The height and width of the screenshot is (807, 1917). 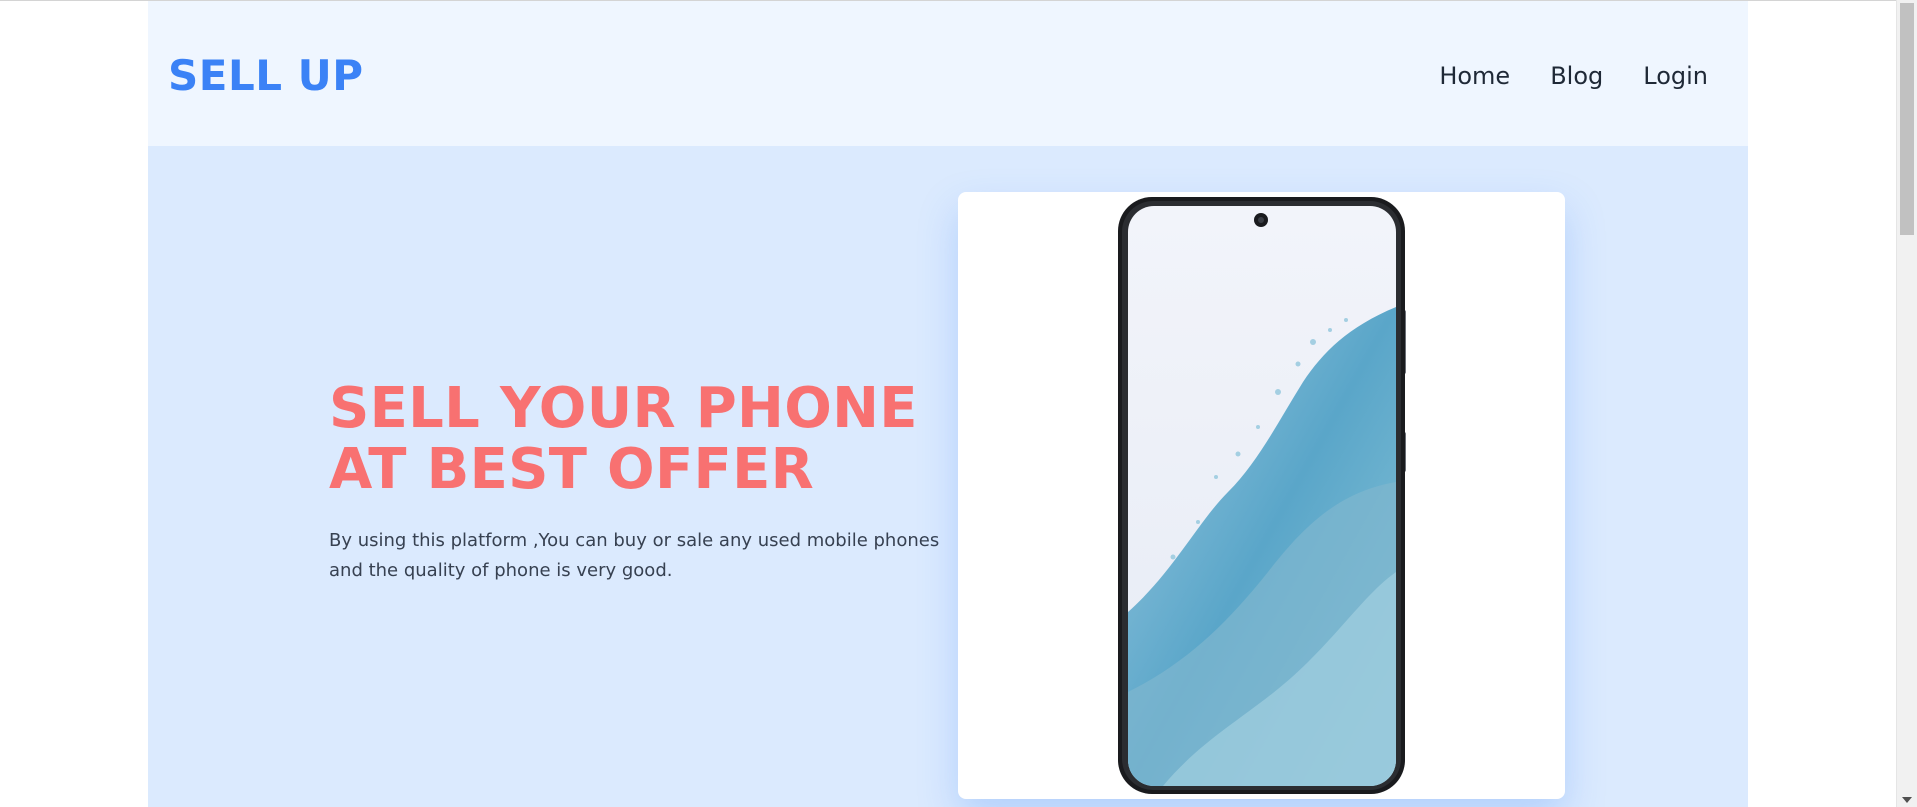 What do you see at coordinates (1907, 800) in the screenshot?
I see `scroll-down-arrow-icon` at bounding box center [1907, 800].